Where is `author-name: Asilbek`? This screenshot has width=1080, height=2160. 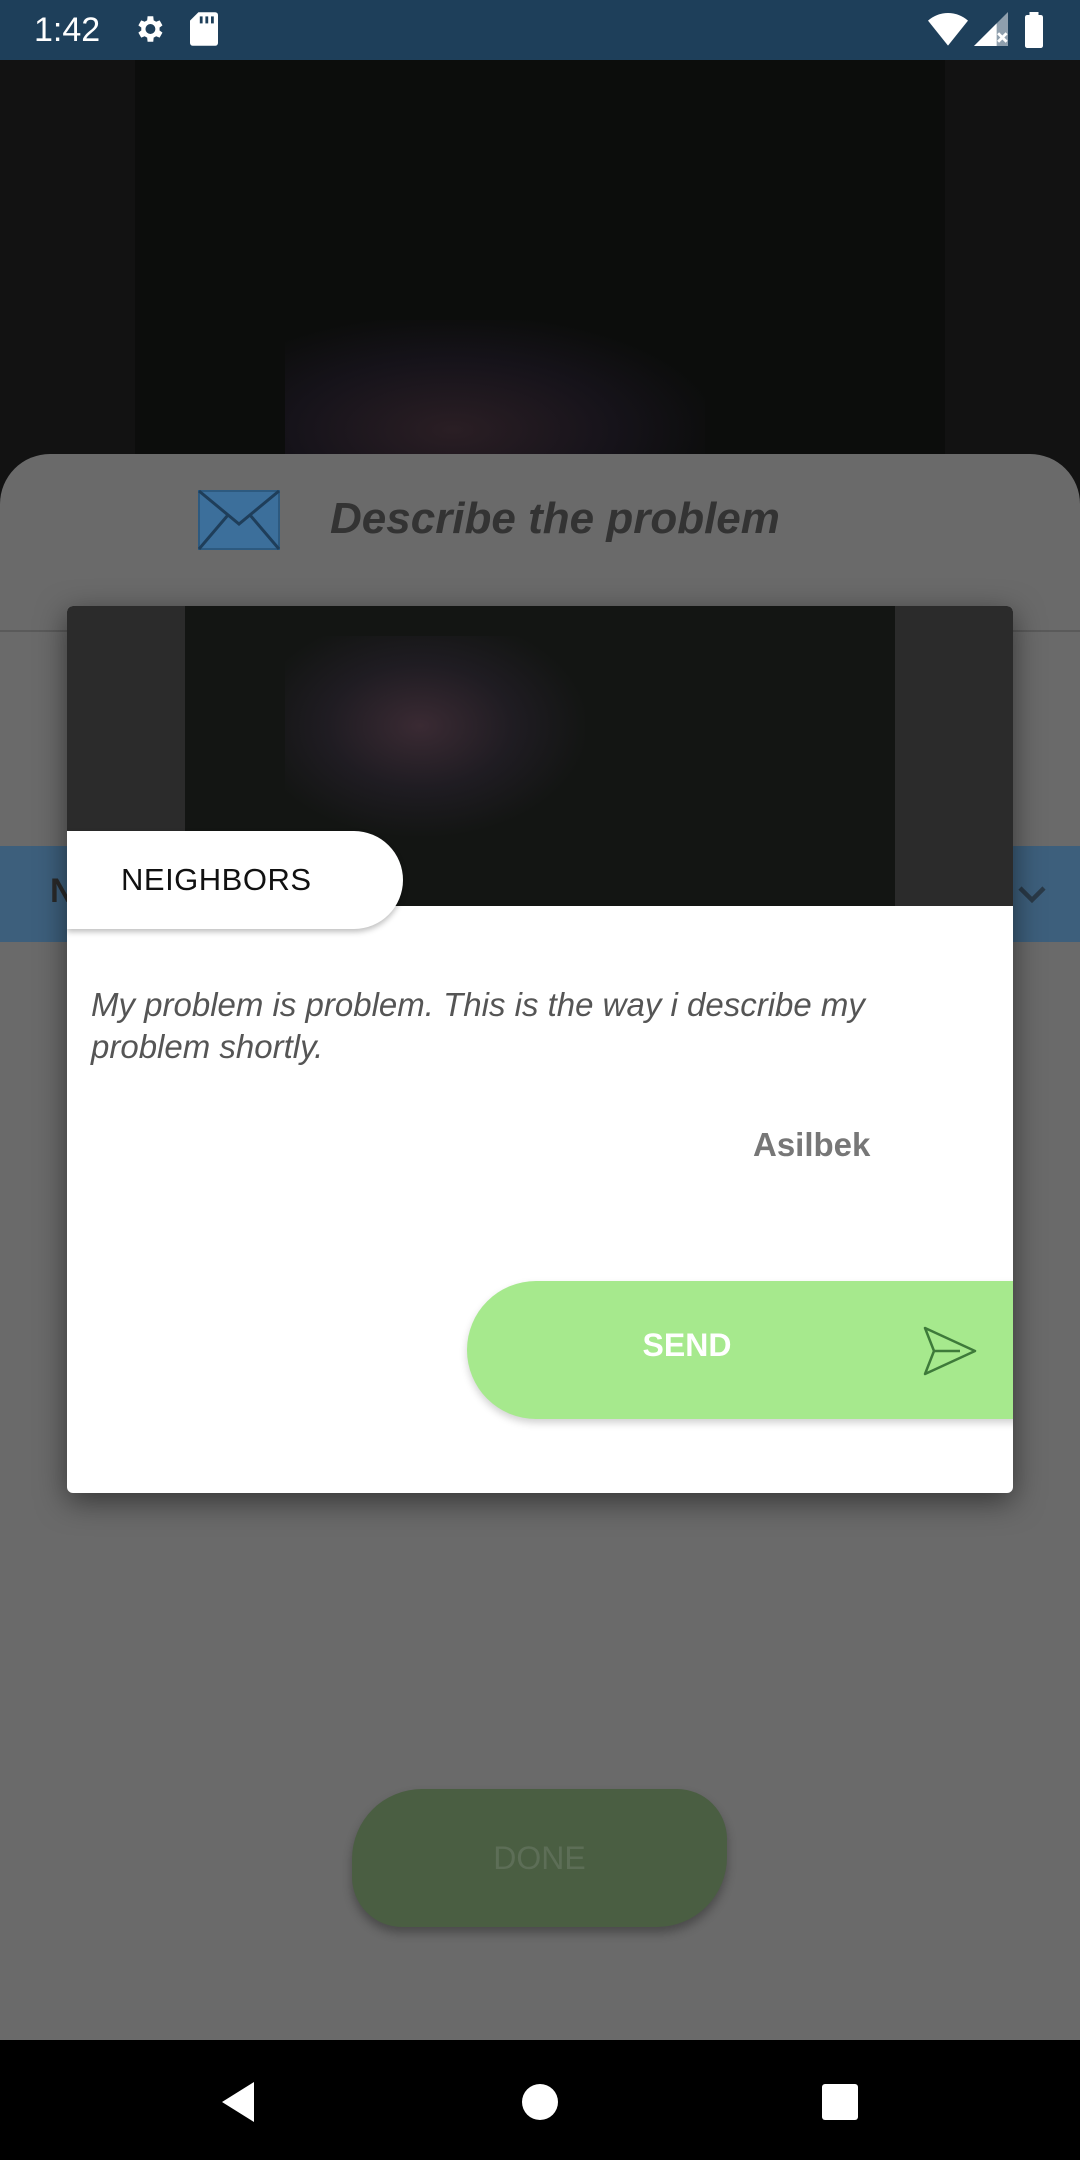
author-name: Asilbek is located at coordinates (812, 1144).